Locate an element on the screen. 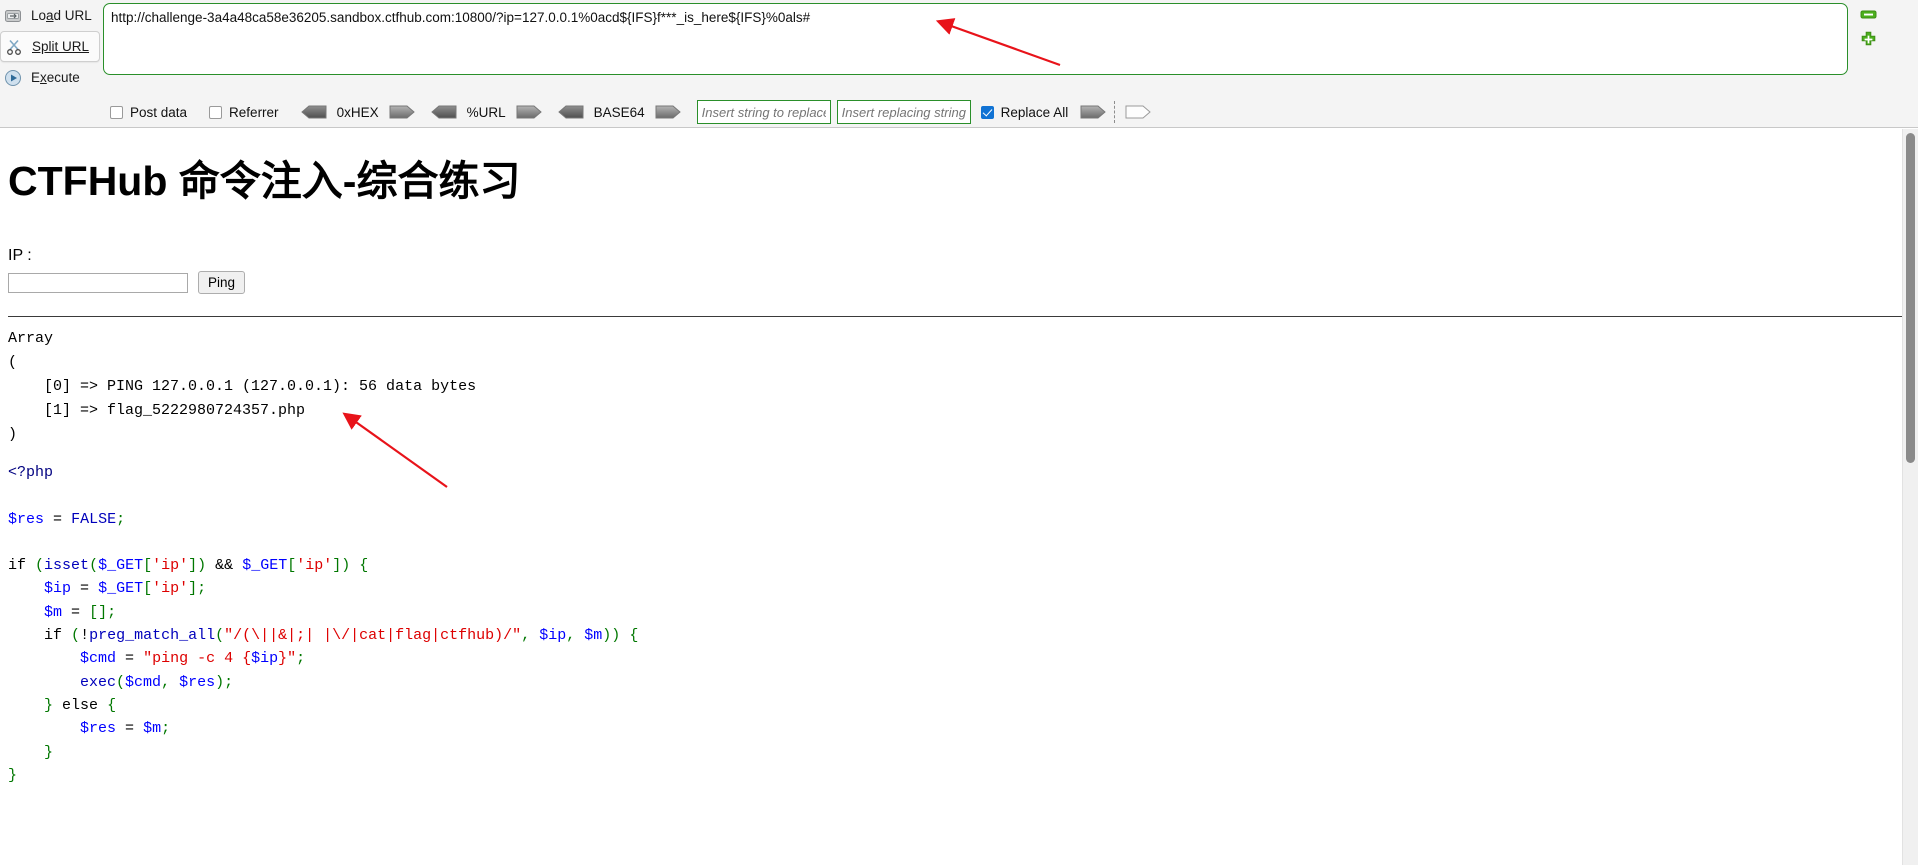 The width and height of the screenshot is (1918, 865). hex-decode-arrow-icon is located at coordinates (313, 112).